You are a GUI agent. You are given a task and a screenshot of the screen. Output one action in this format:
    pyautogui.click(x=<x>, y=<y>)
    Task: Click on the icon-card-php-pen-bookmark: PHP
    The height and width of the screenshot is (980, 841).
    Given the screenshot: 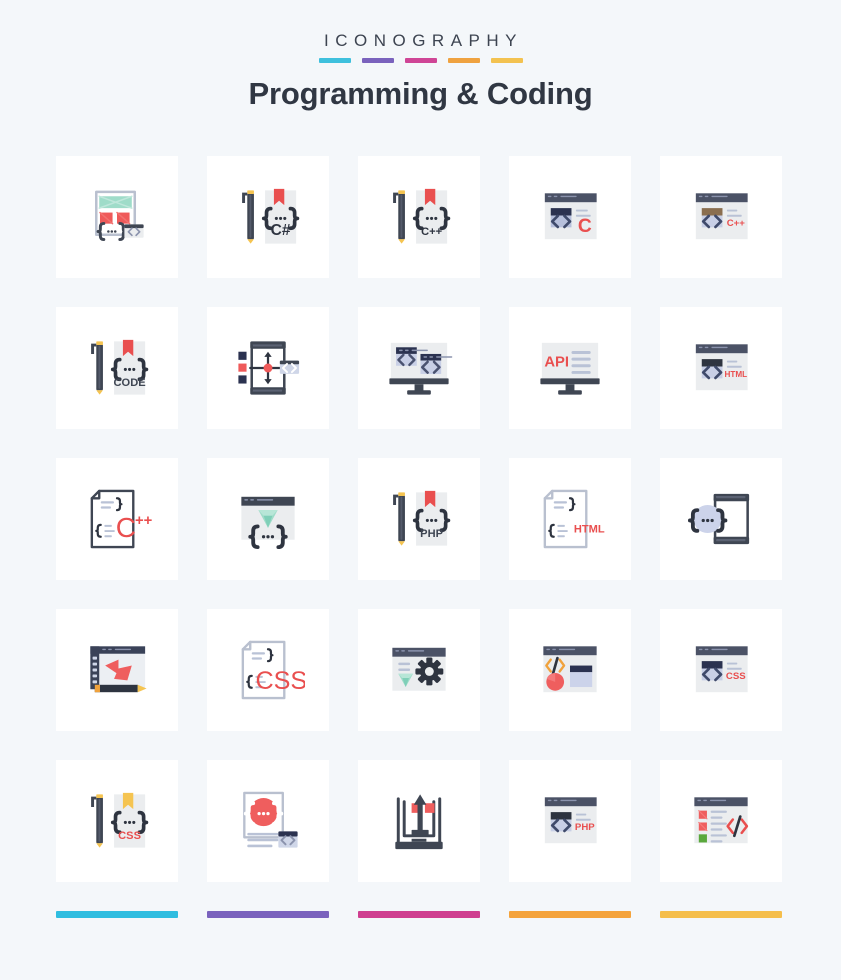 What is the action you would take?
    pyautogui.click(x=419, y=519)
    